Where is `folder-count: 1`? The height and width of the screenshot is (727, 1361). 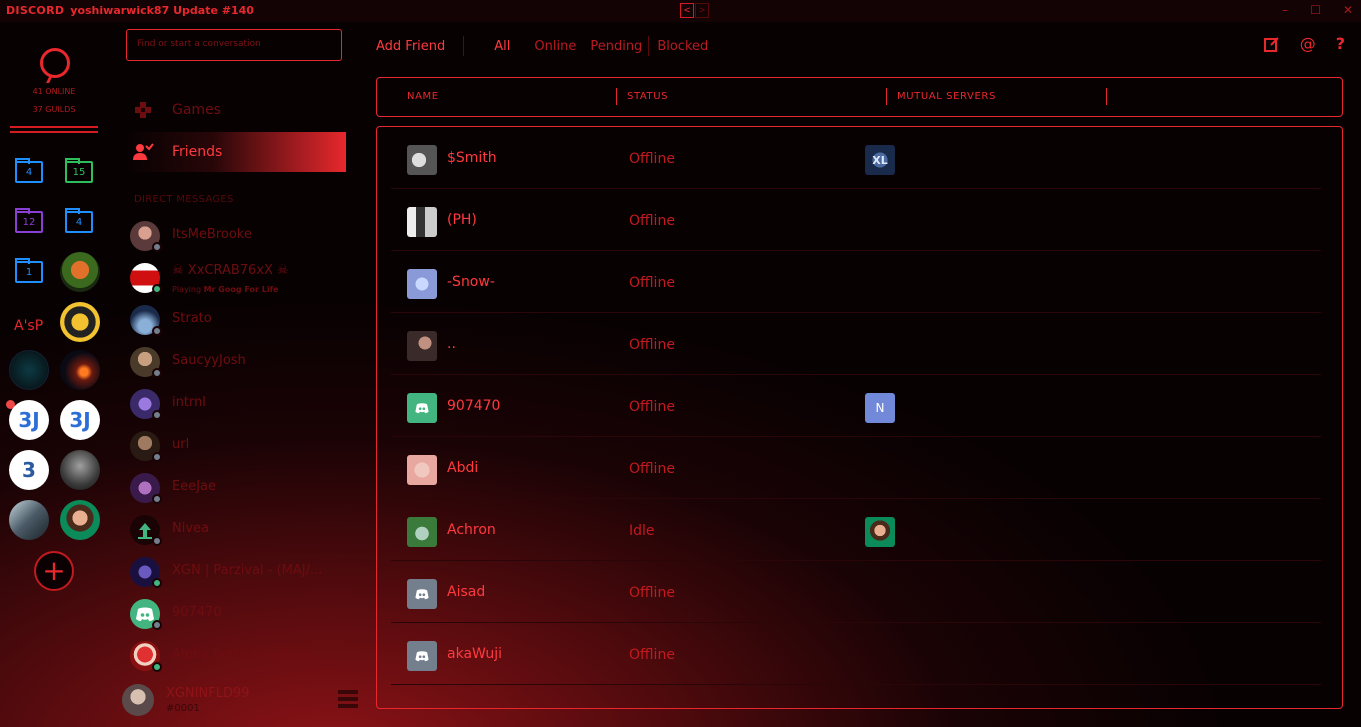 folder-count: 1 is located at coordinates (29, 272).